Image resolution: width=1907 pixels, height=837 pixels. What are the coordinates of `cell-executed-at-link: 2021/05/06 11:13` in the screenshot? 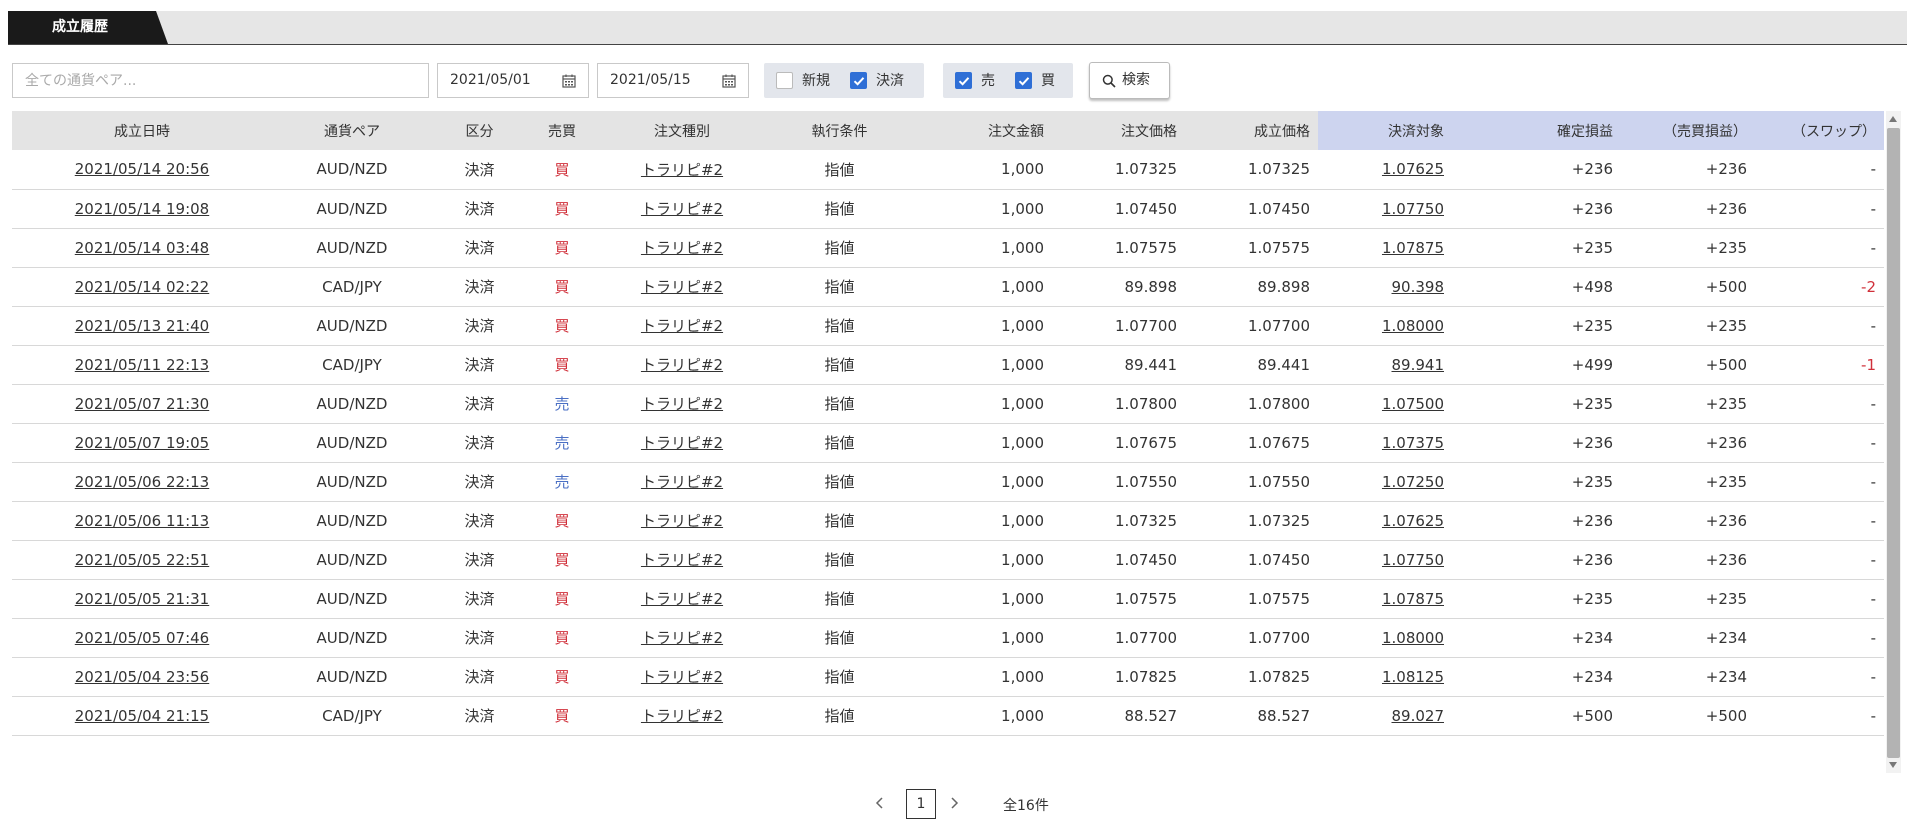 It's located at (142, 521).